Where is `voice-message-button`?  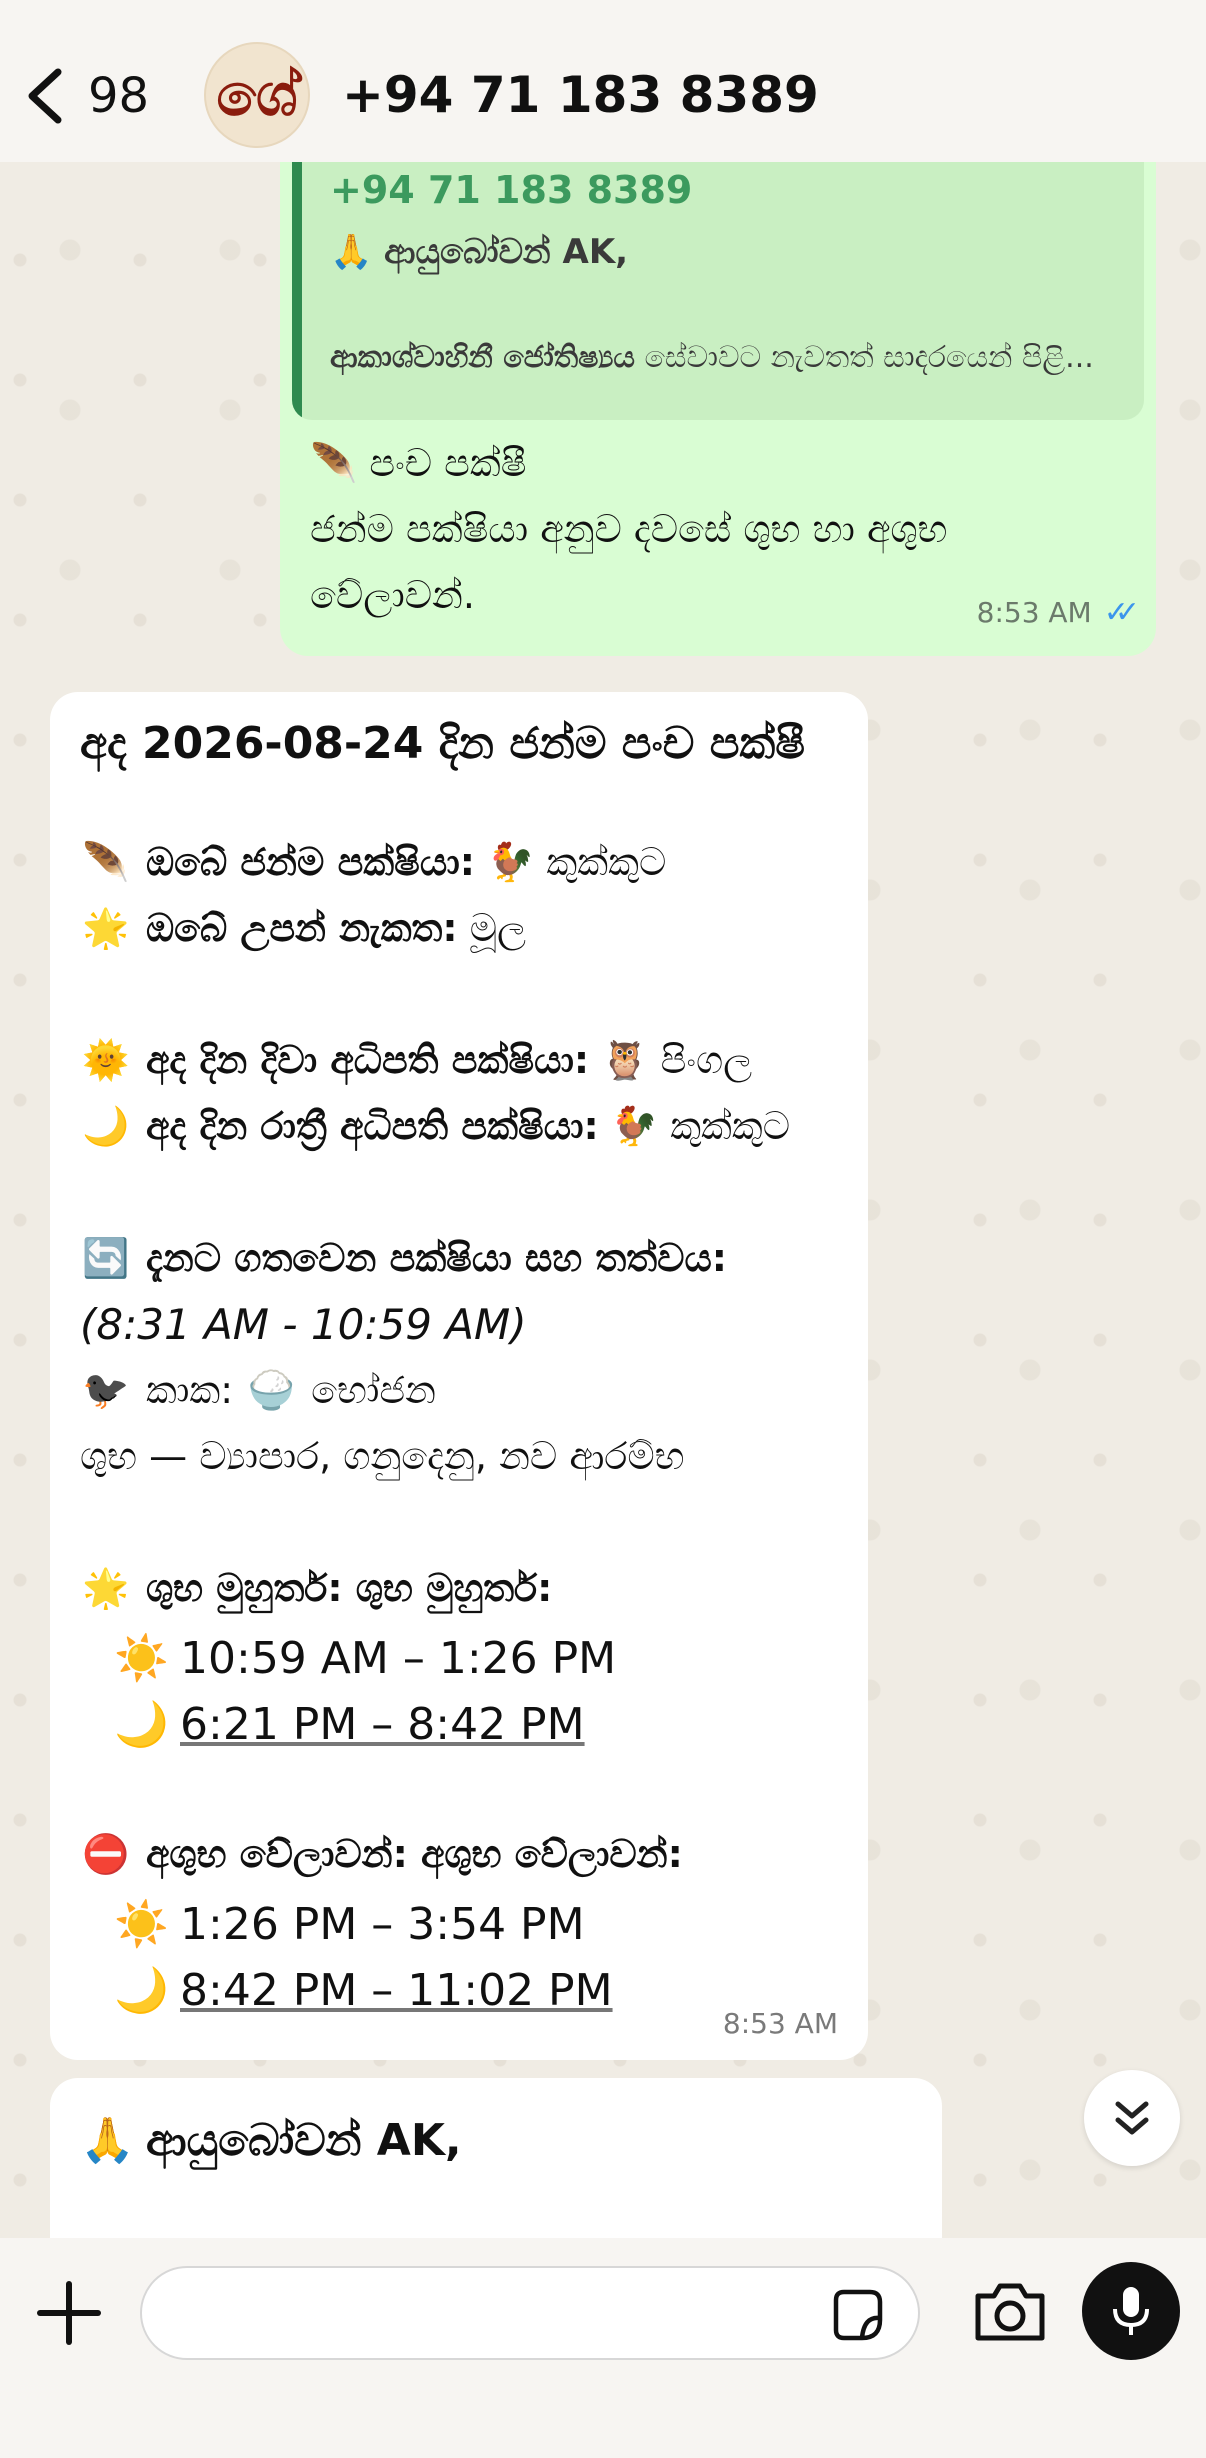 voice-message-button is located at coordinates (1131, 2311).